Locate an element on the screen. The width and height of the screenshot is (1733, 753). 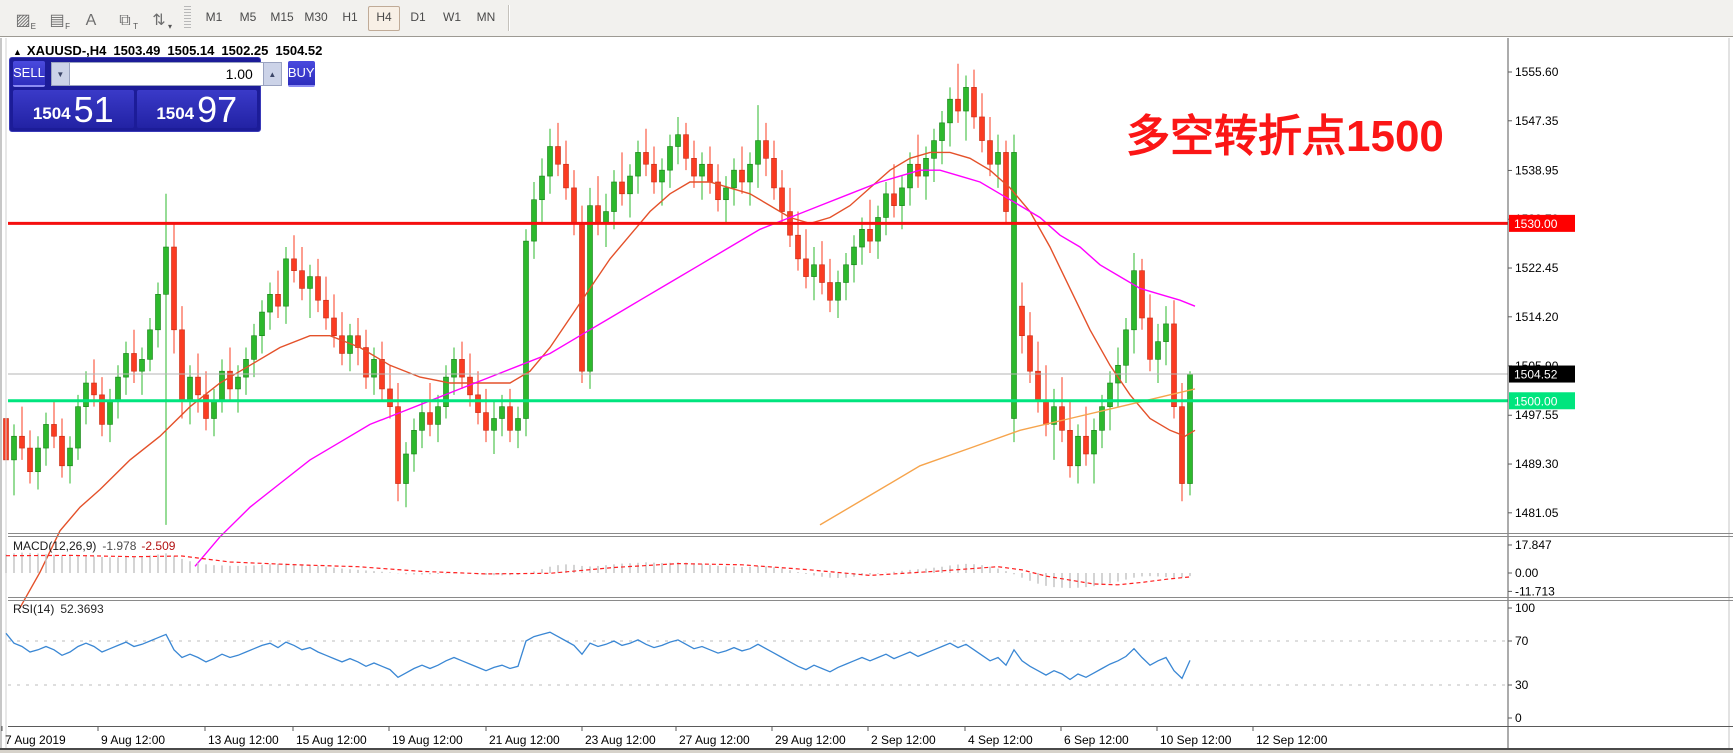
macd-axis-label: 17.847 is located at coordinates (1533, 545).